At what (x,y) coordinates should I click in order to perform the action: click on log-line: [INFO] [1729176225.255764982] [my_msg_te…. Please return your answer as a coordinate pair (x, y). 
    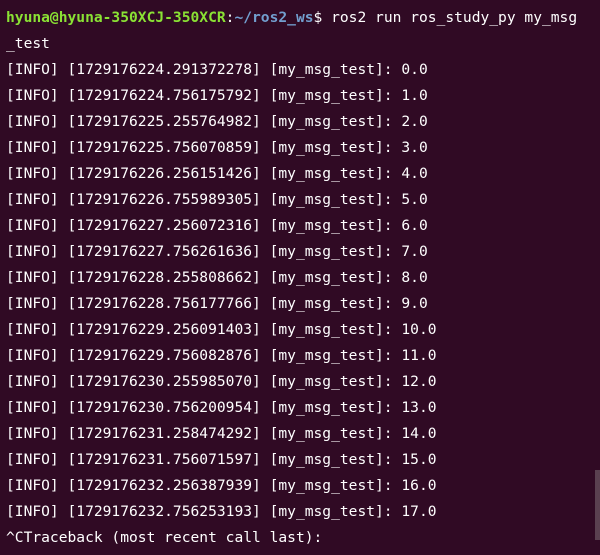
    Looking at the image, I should click on (217, 121).